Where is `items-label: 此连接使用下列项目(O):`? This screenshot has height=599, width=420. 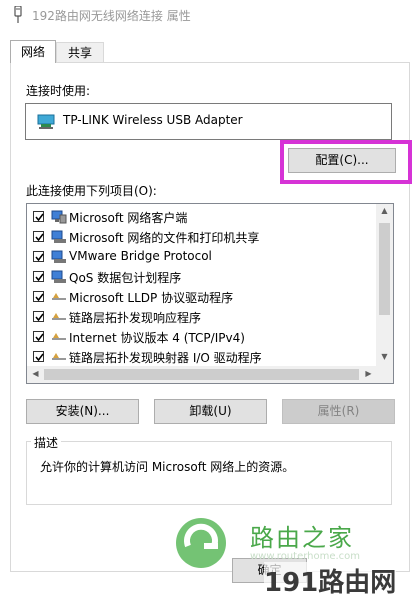
items-label: 此连接使用下列项目(O): is located at coordinates (91, 191).